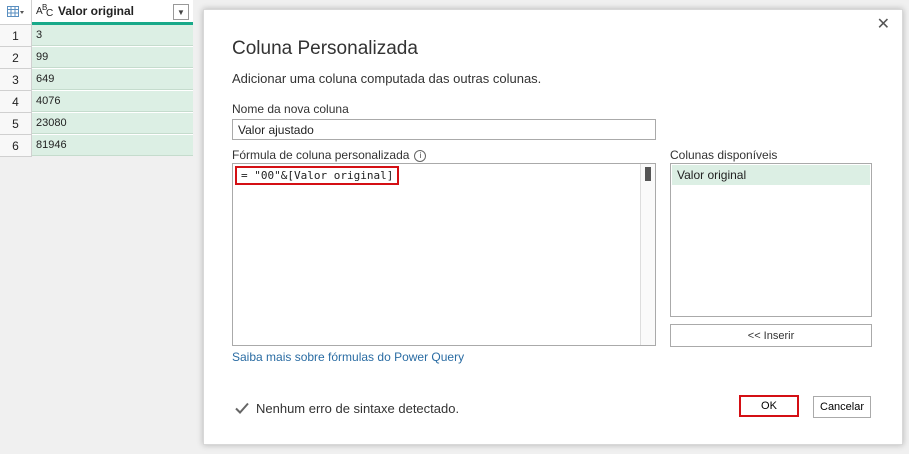 The image size is (909, 454). Describe the element at coordinates (444, 129) in the screenshot. I see `new-column-name-input` at that location.